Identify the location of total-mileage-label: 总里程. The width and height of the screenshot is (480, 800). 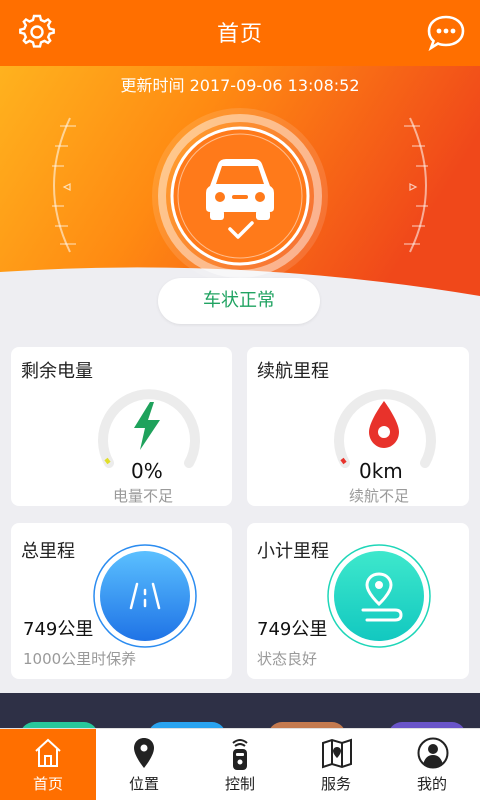
(48, 551).